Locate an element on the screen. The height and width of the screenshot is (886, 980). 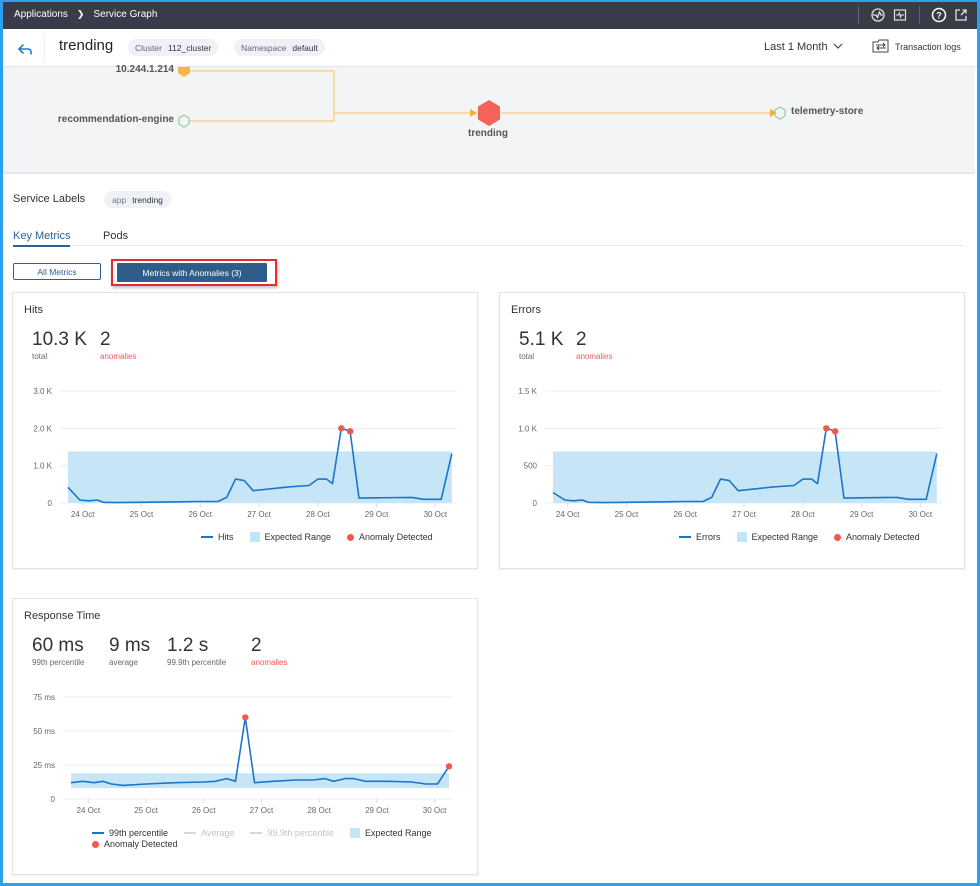
stat-value: 10.3 K is located at coordinates (59, 339).